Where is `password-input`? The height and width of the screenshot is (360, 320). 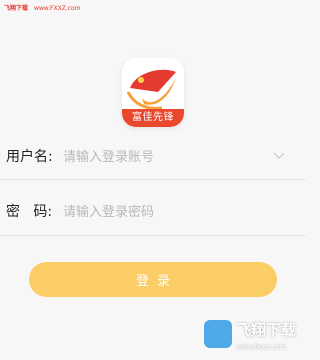
password-input is located at coordinates (163, 212).